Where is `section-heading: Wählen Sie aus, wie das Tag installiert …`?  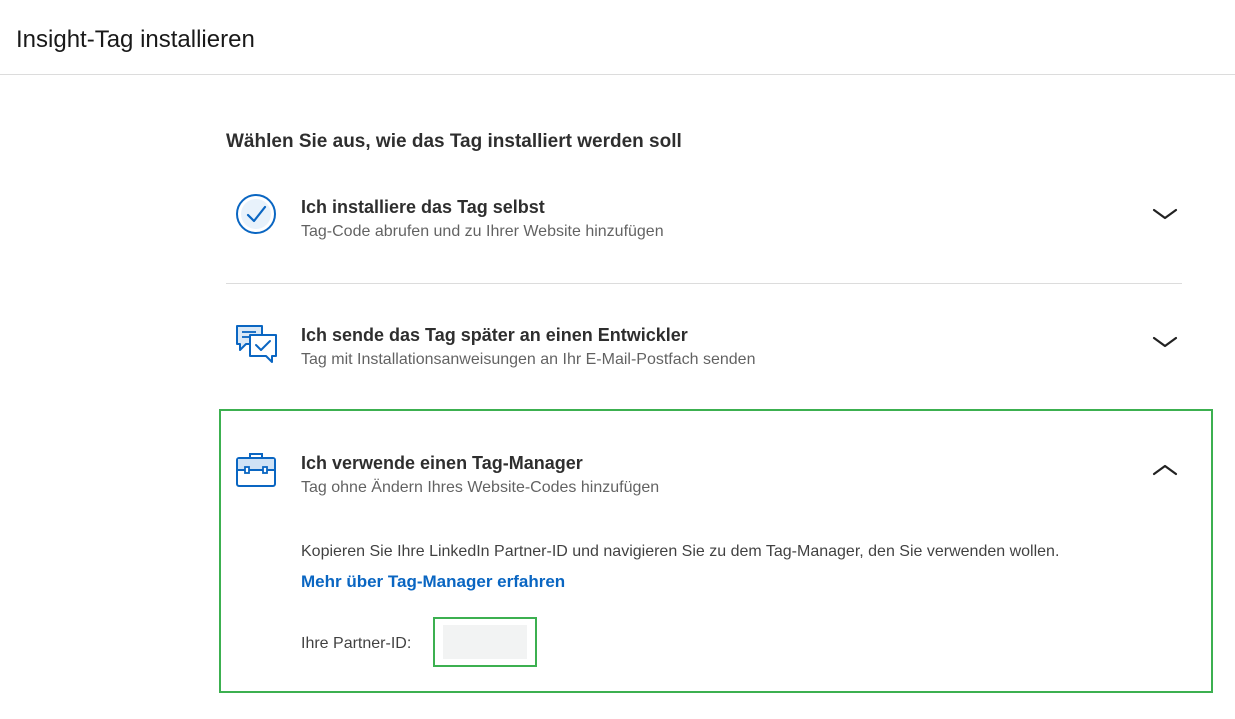
section-heading: Wählen Sie aus, wie das Tag installiert … is located at coordinates (454, 141).